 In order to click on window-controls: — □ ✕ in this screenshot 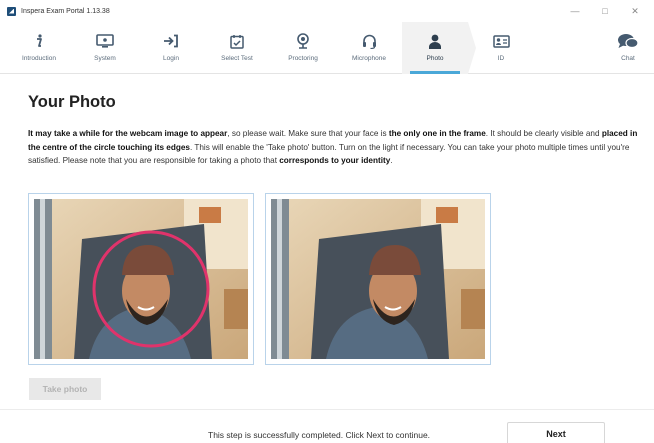, I will do `click(605, 11)`.